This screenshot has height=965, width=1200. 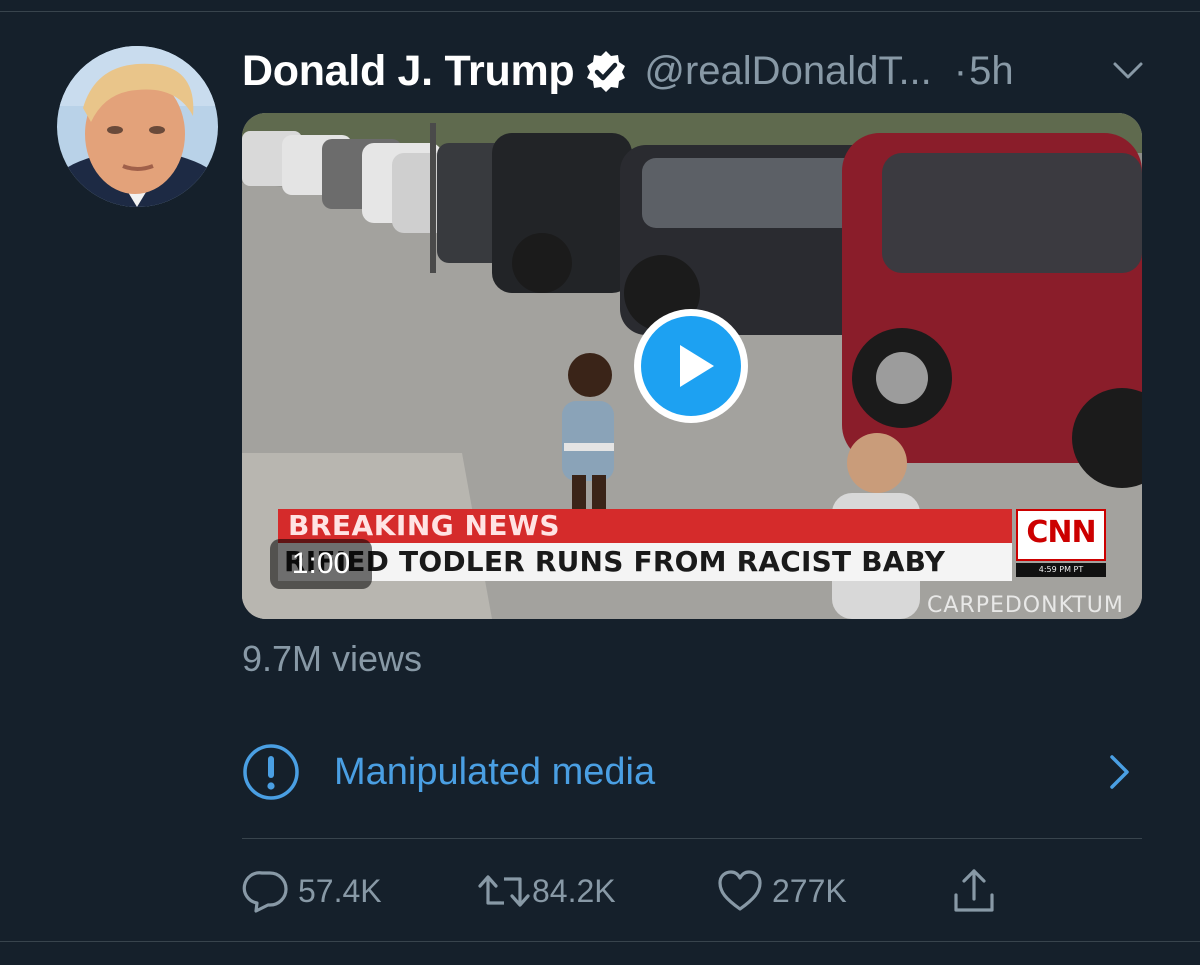 I want to click on like-count: 277K, so click(x=809, y=890).